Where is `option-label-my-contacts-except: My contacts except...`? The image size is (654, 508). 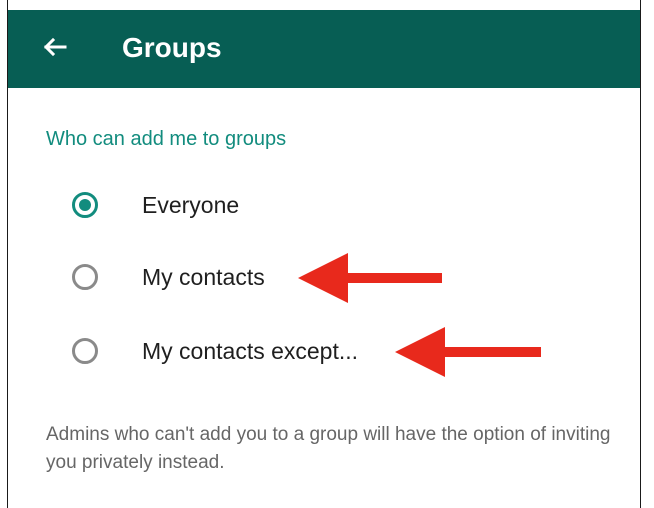
option-label-my-contacts-except: My contacts except... is located at coordinates (250, 351).